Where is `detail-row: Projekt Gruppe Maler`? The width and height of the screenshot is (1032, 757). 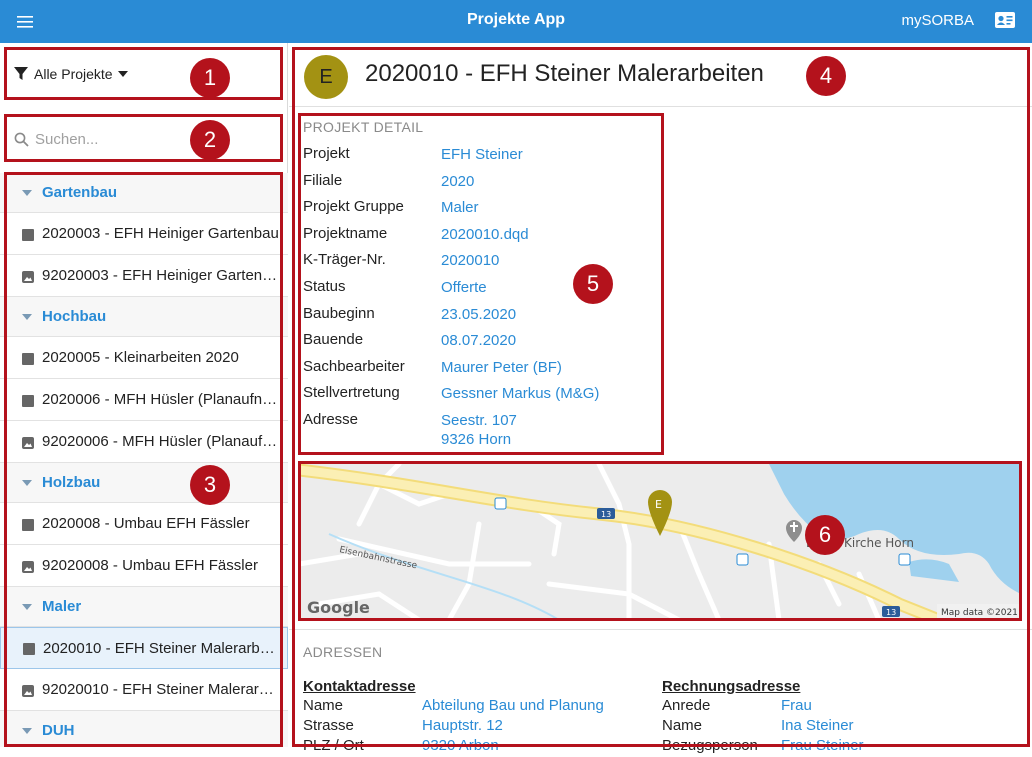
detail-row: Projekt Gruppe Maler is located at coordinates (483, 211).